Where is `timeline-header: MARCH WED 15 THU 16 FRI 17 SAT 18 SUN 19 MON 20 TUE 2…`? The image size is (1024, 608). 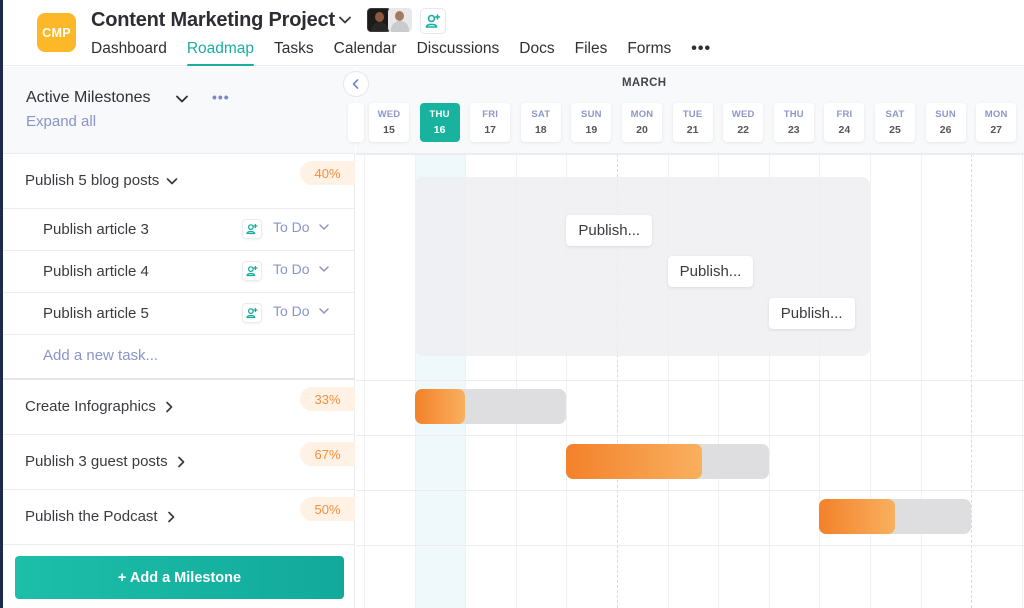 timeline-header: MARCH WED 15 THU 16 FRI 17 SAT 18 SUN 19 MON 20 TUE 2… is located at coordinates (686, 110).